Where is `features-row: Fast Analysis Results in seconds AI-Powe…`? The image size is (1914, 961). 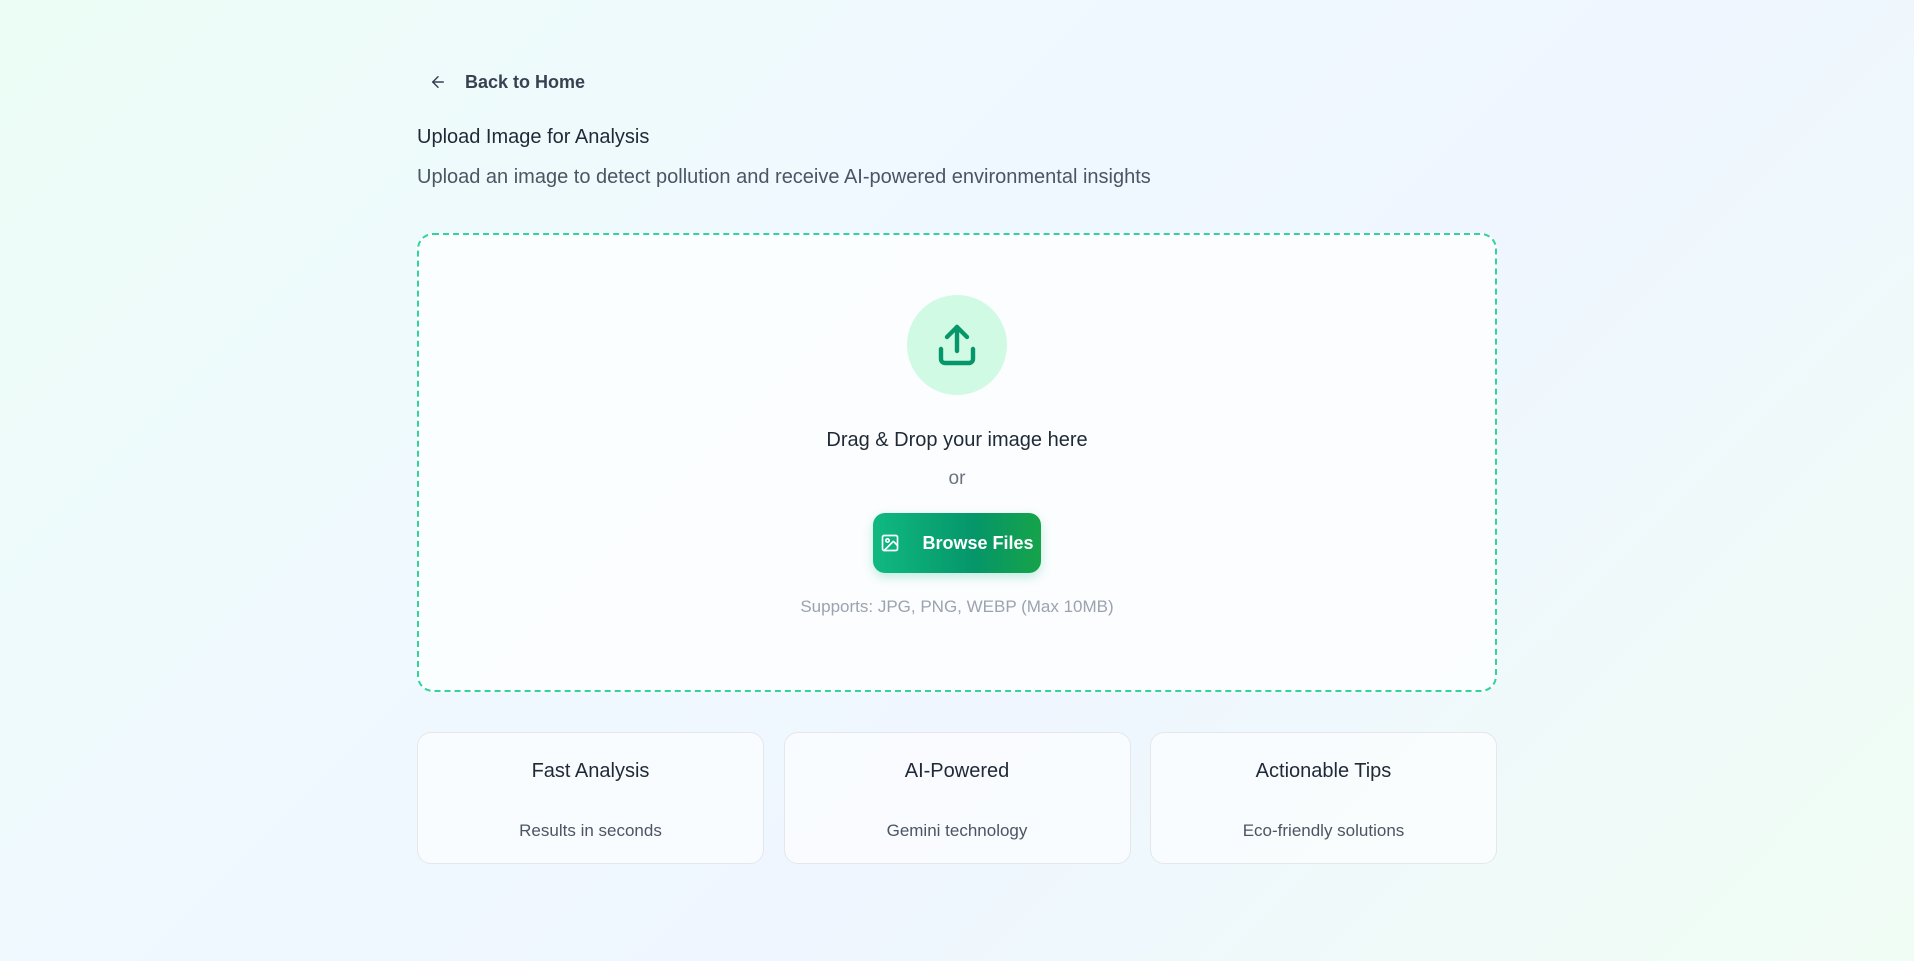 features-row: Fast Analysis Results in seconds AI-Powe… is located at coordinates (957, 798).